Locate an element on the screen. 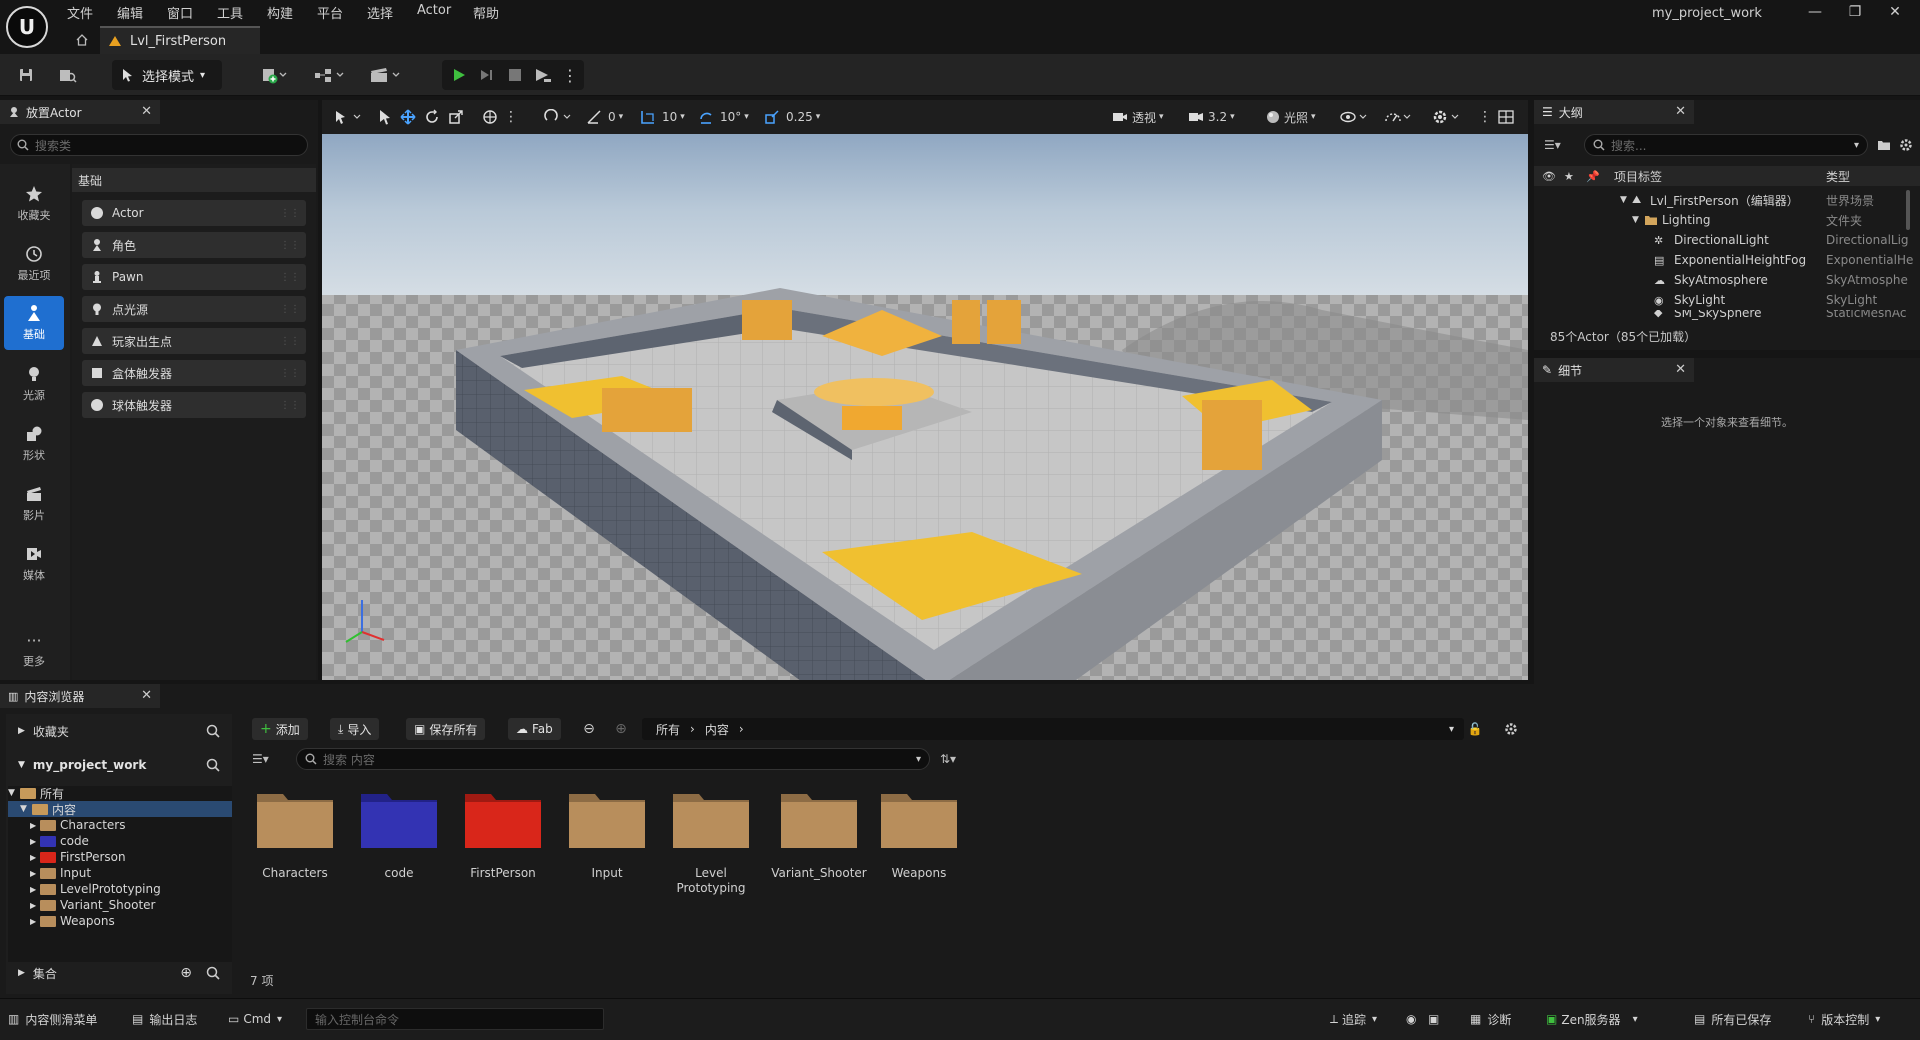  asset-folder: Variant_Shooter is located at coordinates (819, 835).